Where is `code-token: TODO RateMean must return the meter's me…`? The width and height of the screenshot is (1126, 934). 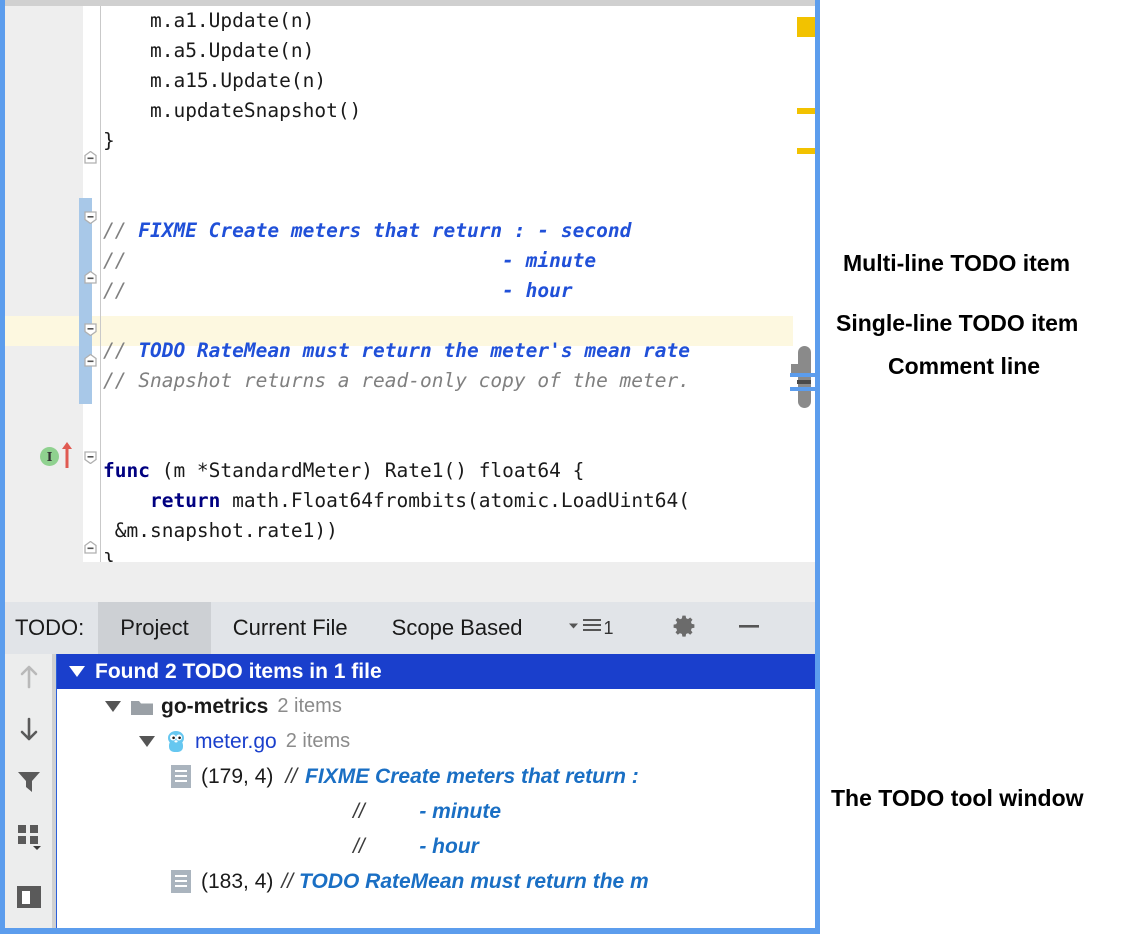 code-token: TODO RateMean must return the meter's me… is located at coordinates (414, 350).